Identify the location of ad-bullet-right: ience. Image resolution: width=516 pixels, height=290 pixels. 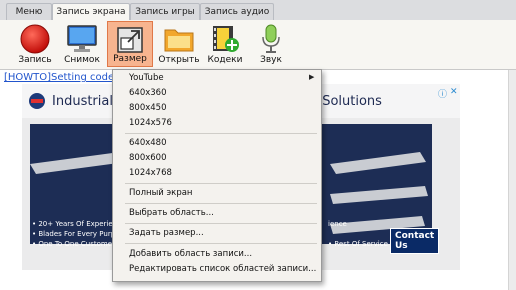
(337, 224).